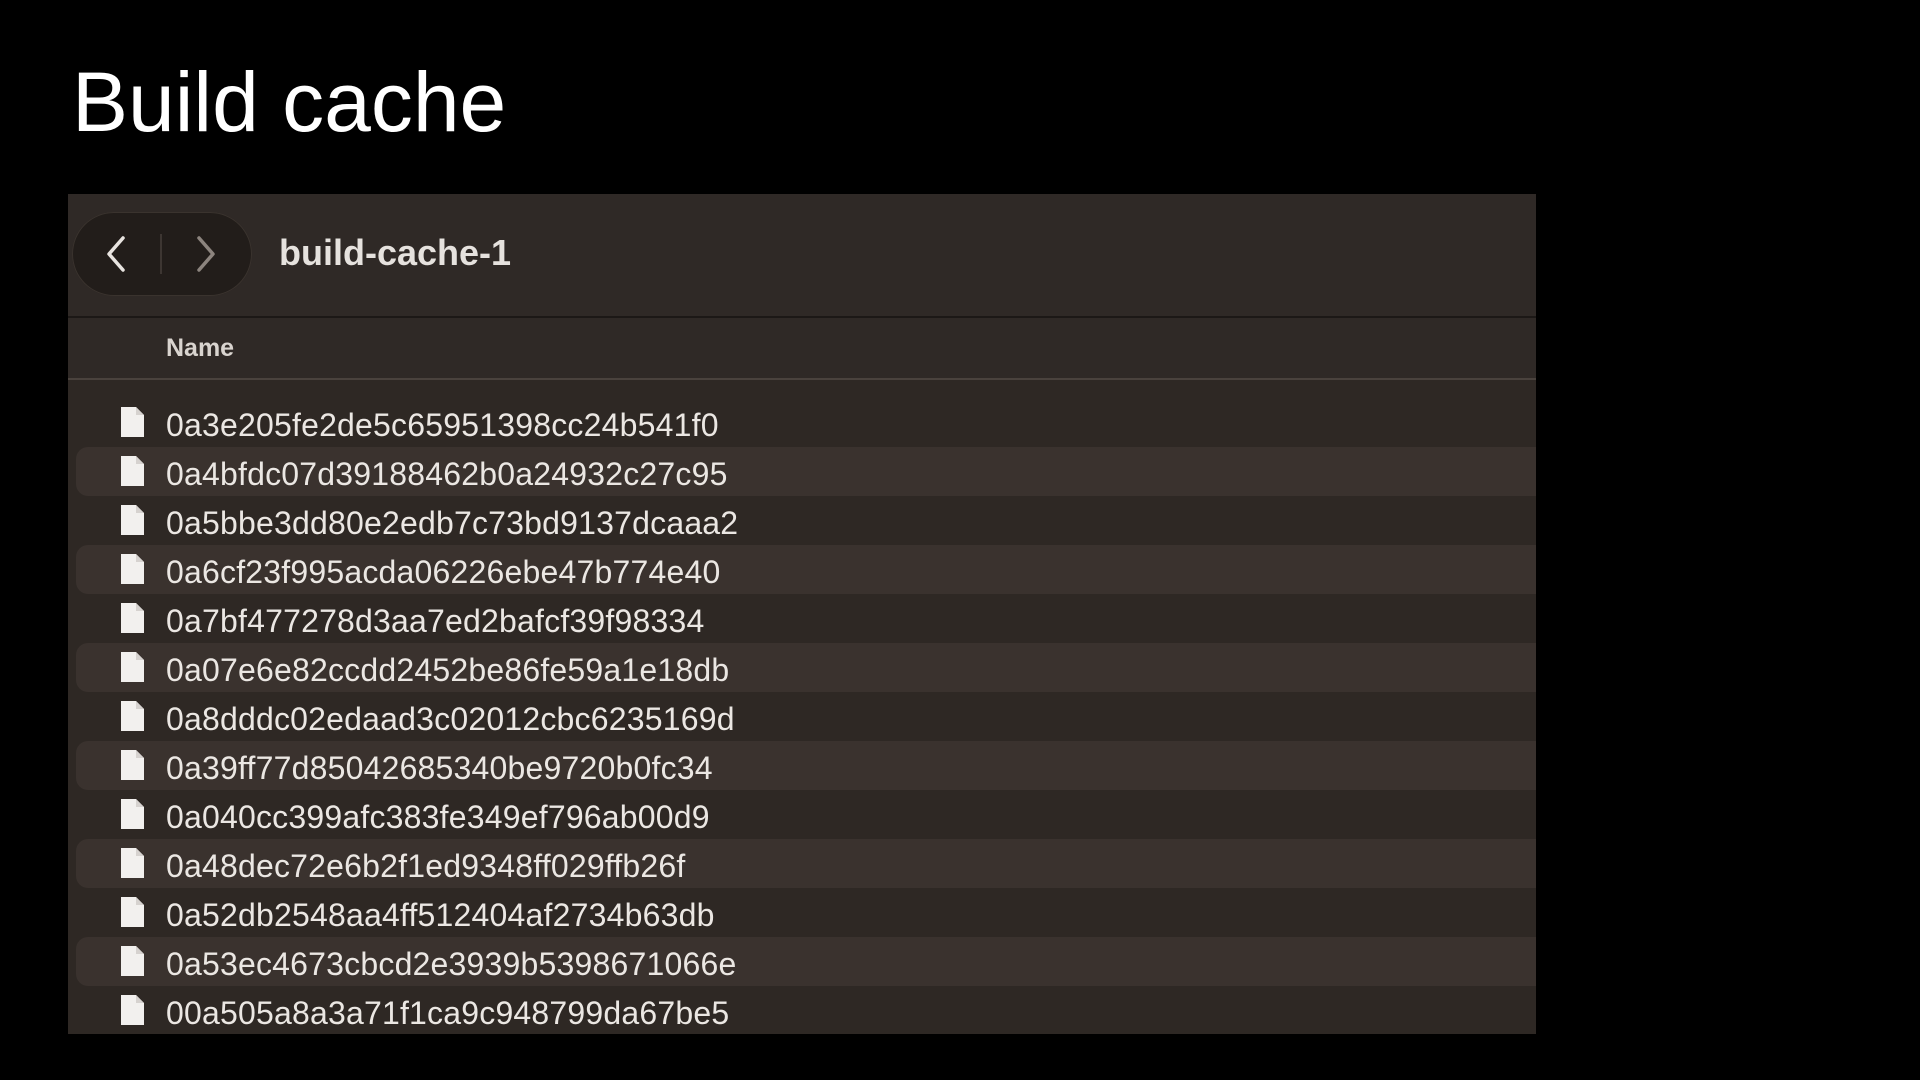  I want to click on chevron-left-icon, so click(116, 254).